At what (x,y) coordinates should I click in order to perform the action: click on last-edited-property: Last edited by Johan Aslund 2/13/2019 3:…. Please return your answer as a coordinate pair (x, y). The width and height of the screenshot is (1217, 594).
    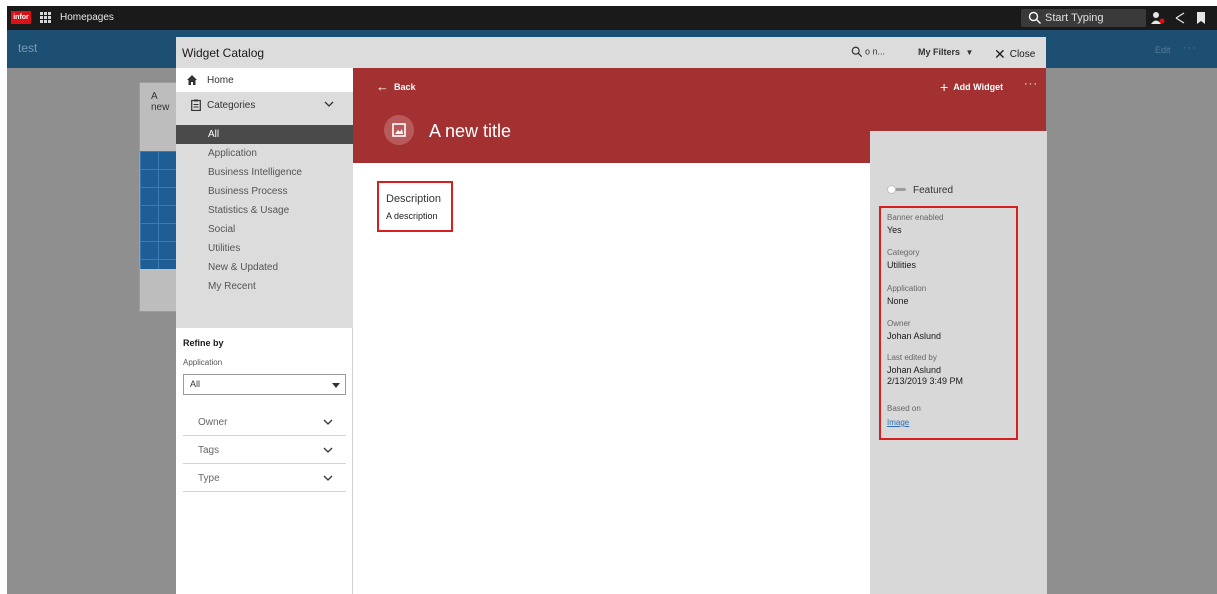
    Looking at the image, I should click on (925, 370).